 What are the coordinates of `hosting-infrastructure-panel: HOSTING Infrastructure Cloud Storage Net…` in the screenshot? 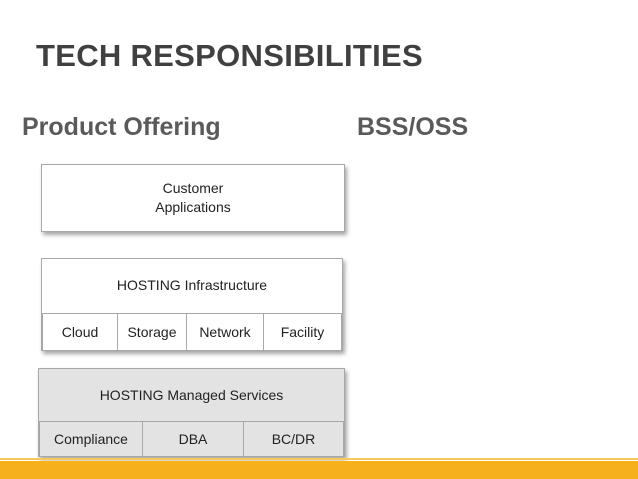 It's located at (192, 304).